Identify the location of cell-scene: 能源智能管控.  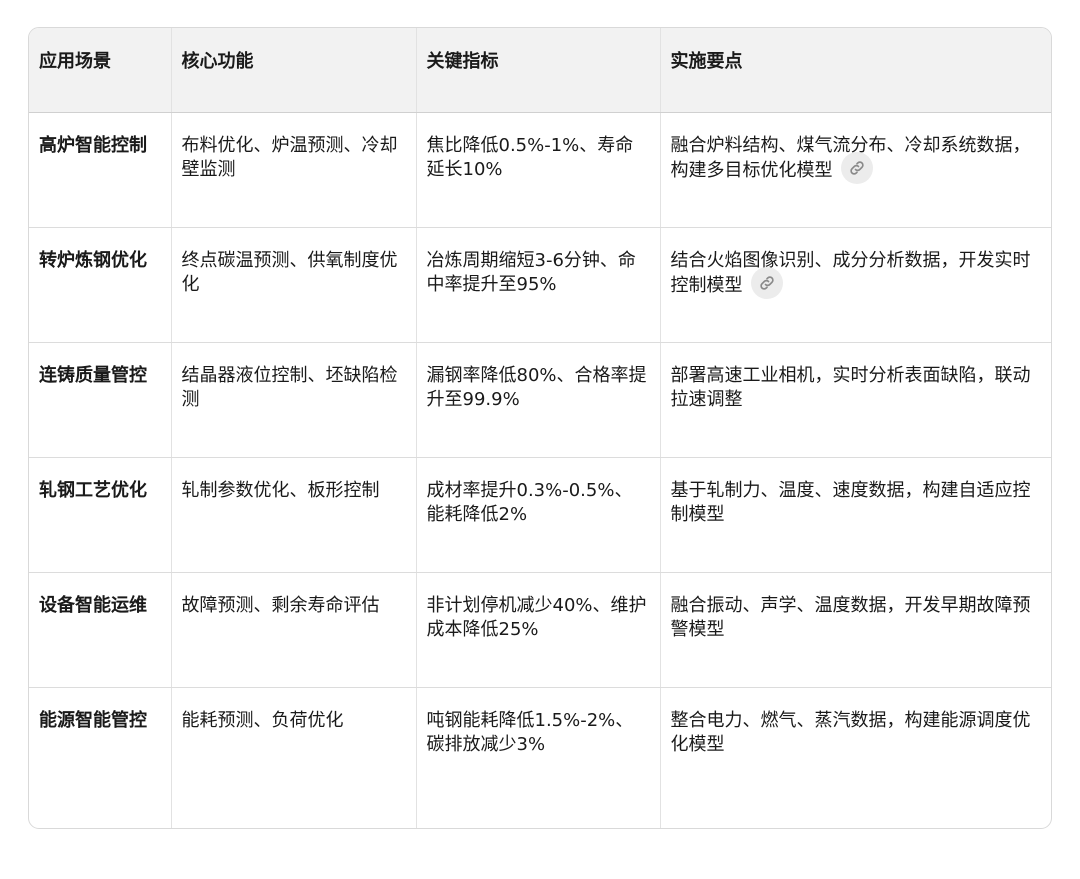
(100, 757).